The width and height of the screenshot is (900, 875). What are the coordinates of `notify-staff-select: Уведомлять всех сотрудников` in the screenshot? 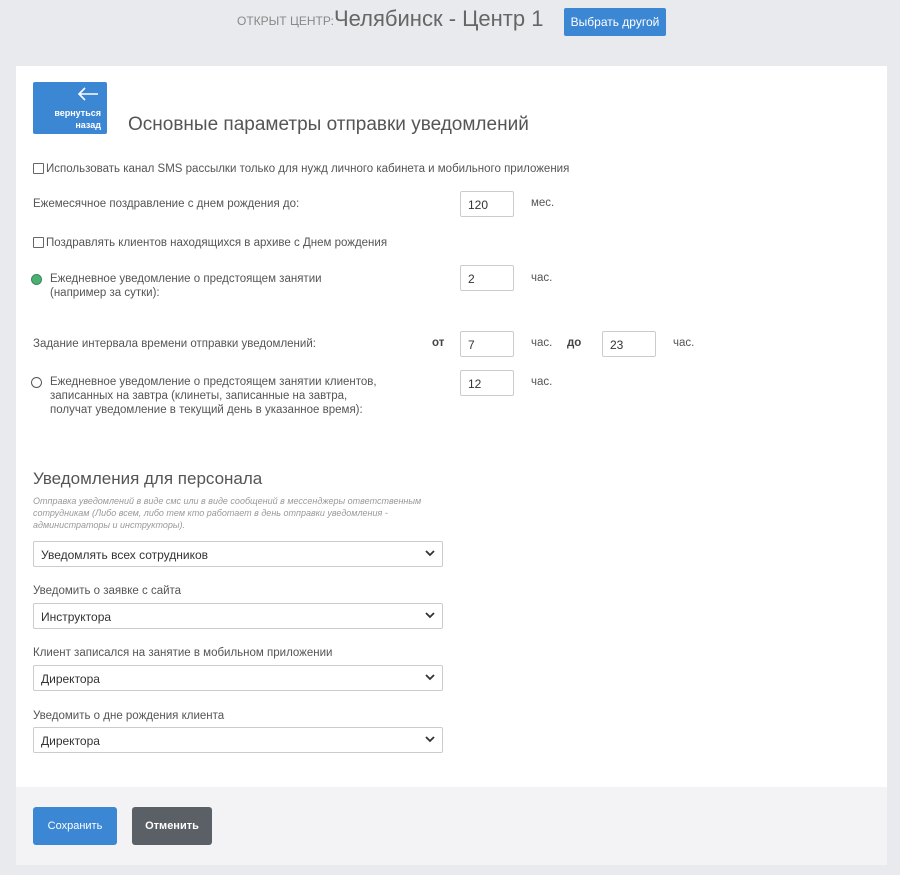 It's located at (238, 554).